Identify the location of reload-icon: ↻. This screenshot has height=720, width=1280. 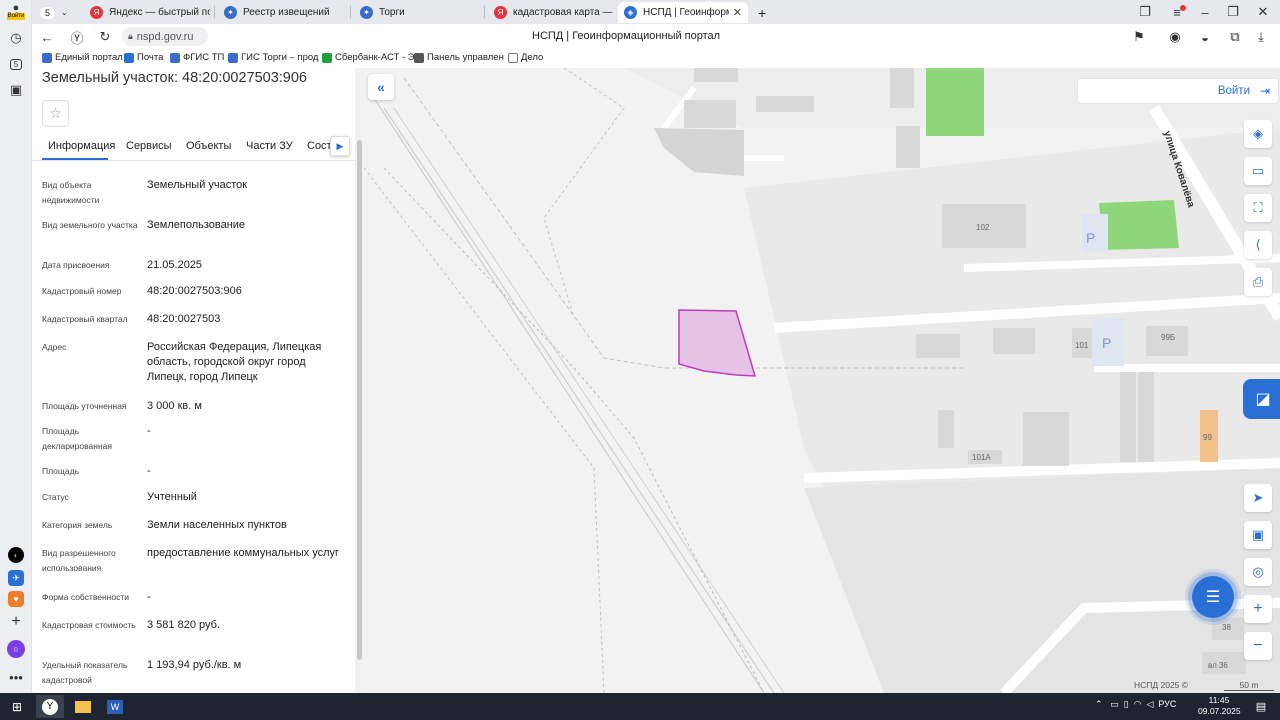
(105, 37).